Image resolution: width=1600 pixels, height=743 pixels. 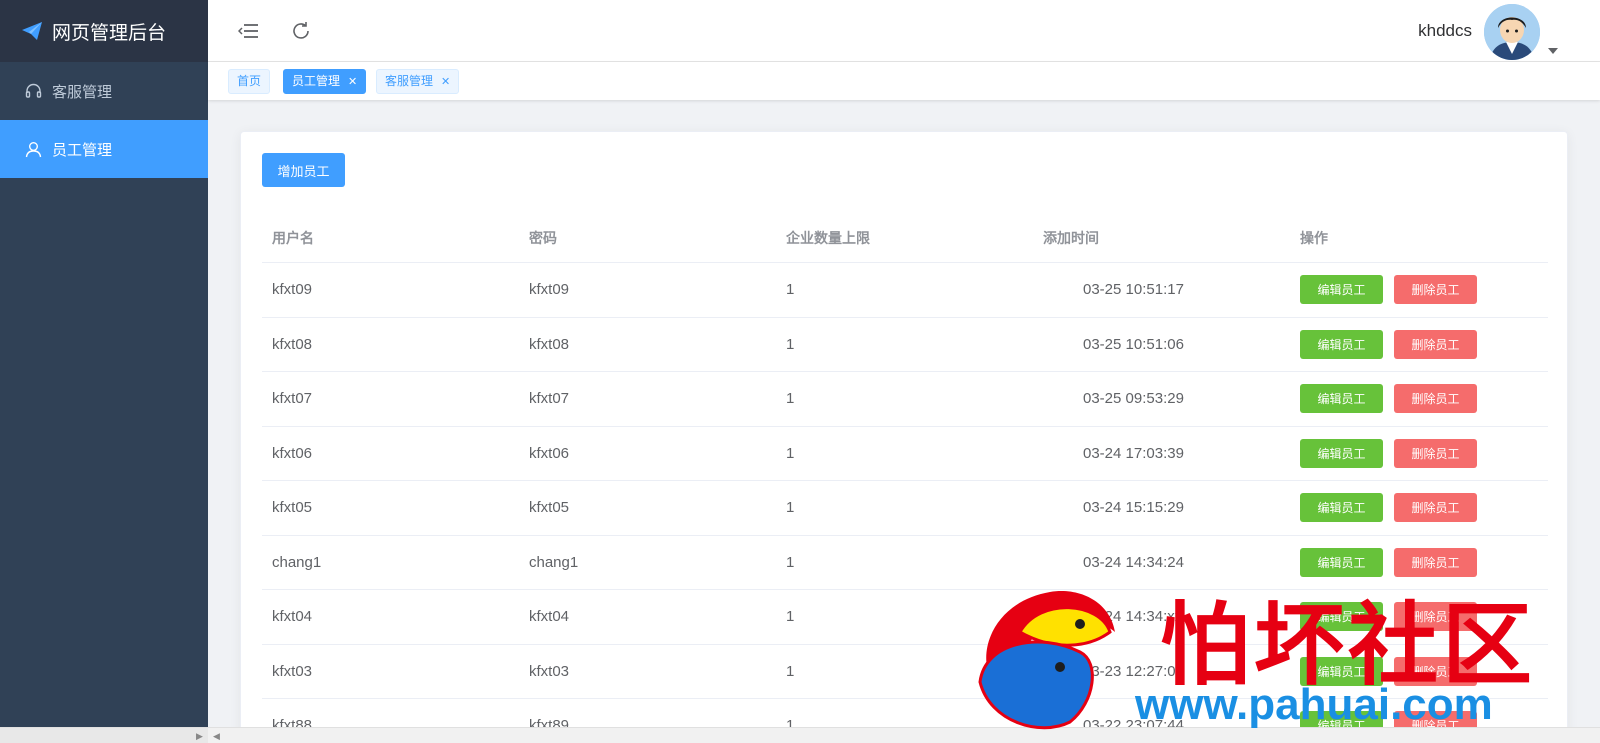 I want to click on column-header: 用户名, so click(x=293, y=237).